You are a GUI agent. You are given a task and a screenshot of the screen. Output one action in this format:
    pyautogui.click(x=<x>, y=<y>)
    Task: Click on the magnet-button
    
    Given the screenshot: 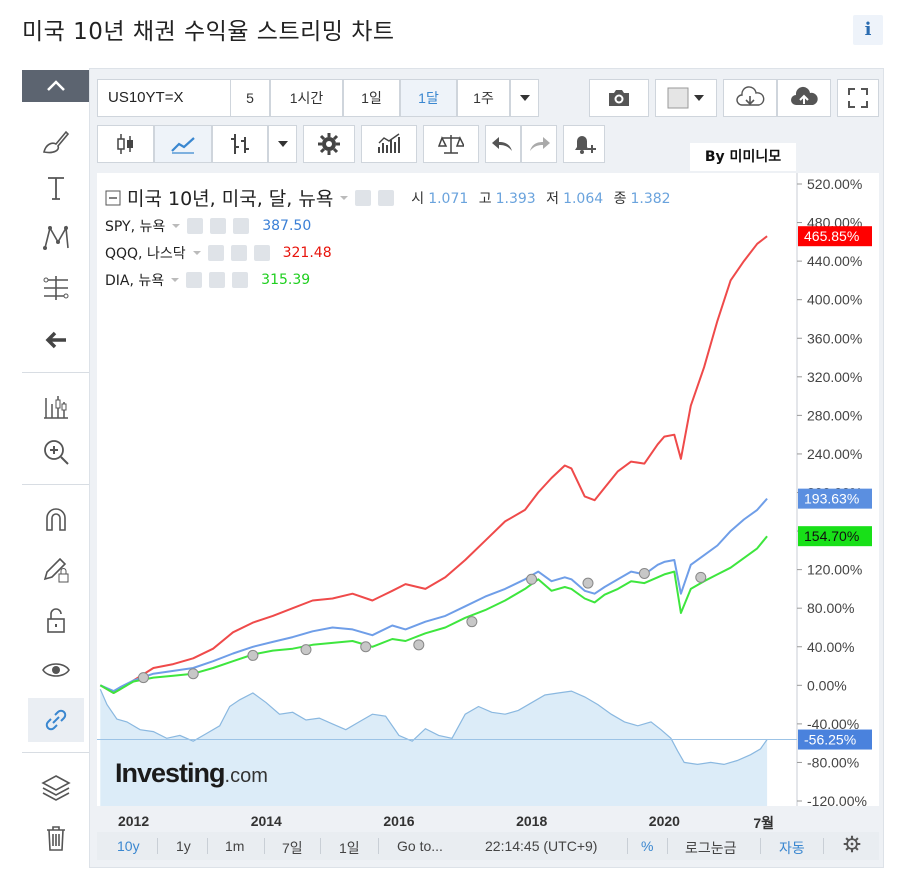 What is the action you would take?
    pyautogui.click(x=56, y=520)
    